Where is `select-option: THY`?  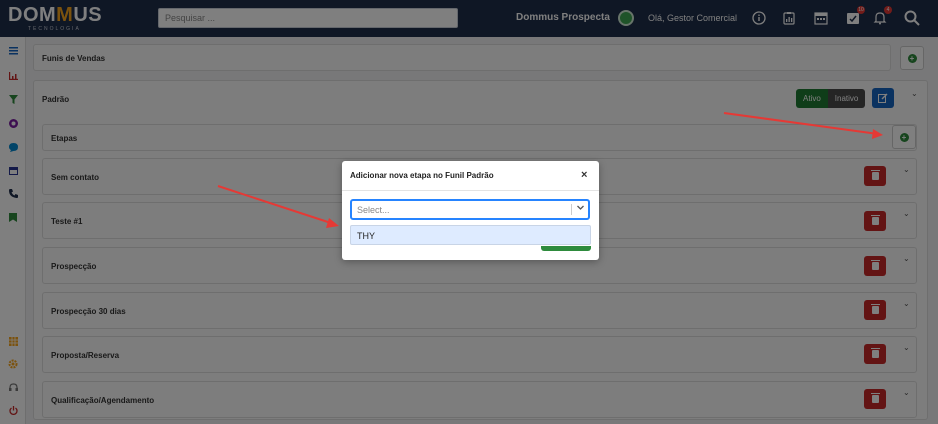
select-option: THY is located at coordinates (470, 235).